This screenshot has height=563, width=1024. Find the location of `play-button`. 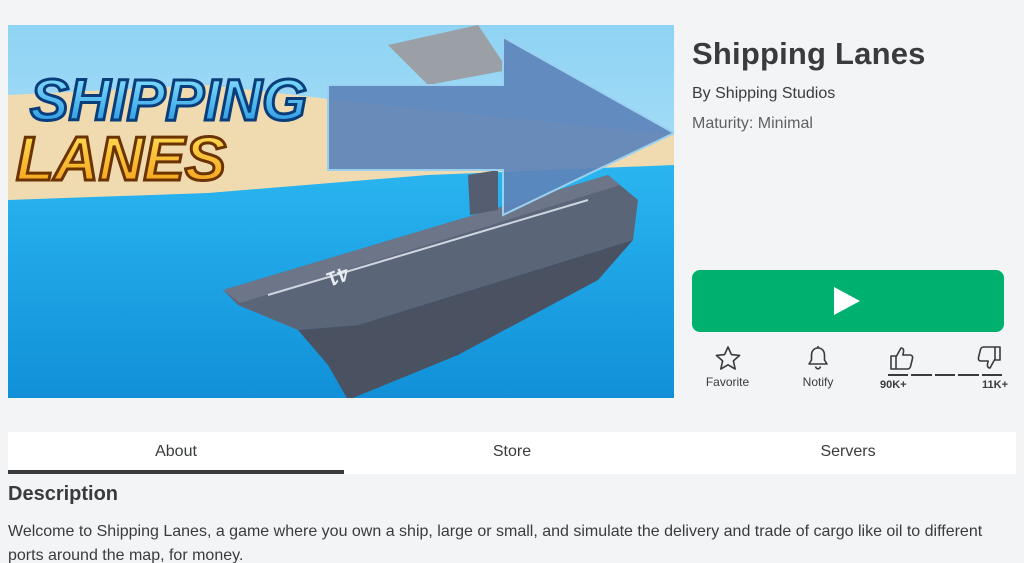

play-button is located at coordinates (848, 301).